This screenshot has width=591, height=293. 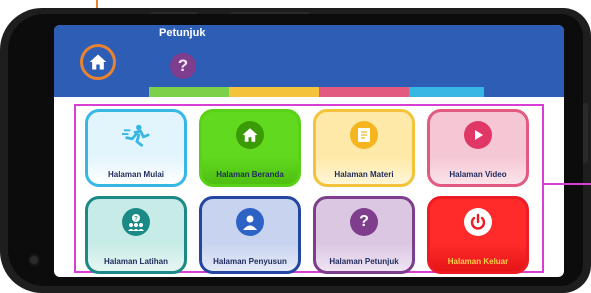 What do you see at coordinates (364, 135) in the screenshot?
I see `document-icon` at bounding box center [364, 135].